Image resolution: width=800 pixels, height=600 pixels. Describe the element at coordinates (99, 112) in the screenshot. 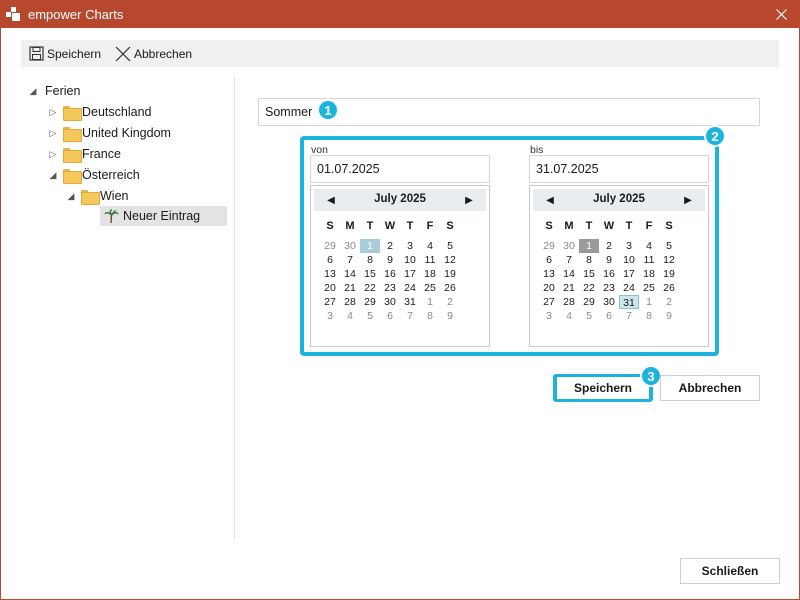

I see `tree-item-deutschland: ▷ Deutschland` at that location.